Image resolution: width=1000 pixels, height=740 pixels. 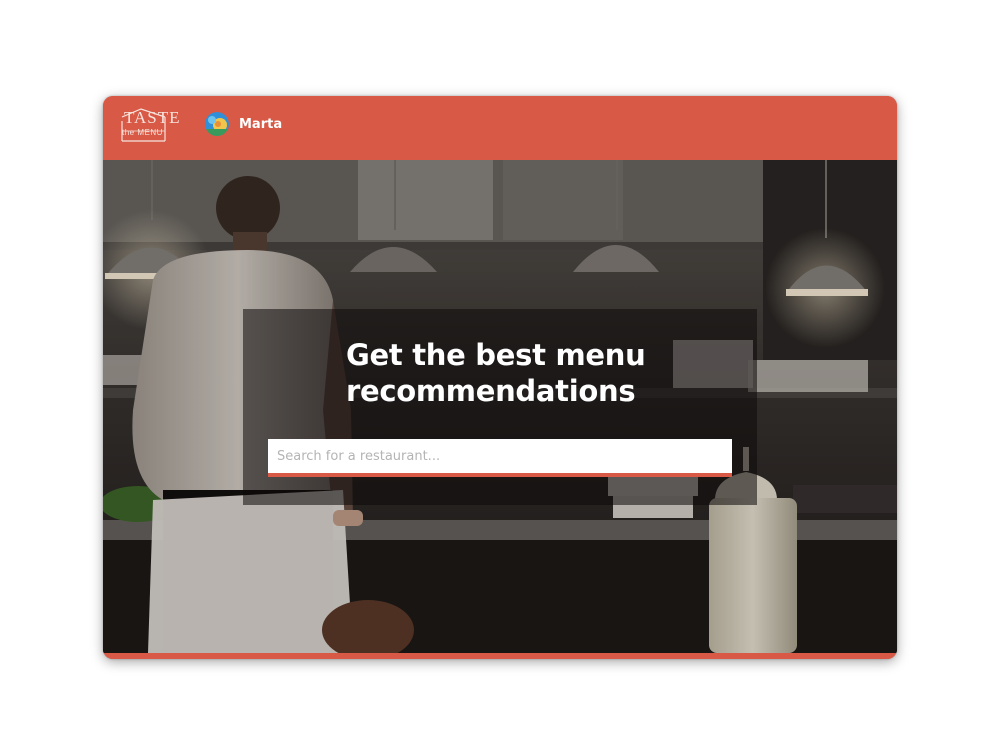 I want to click on user-profile: Marta, so click(x=243, y=124).